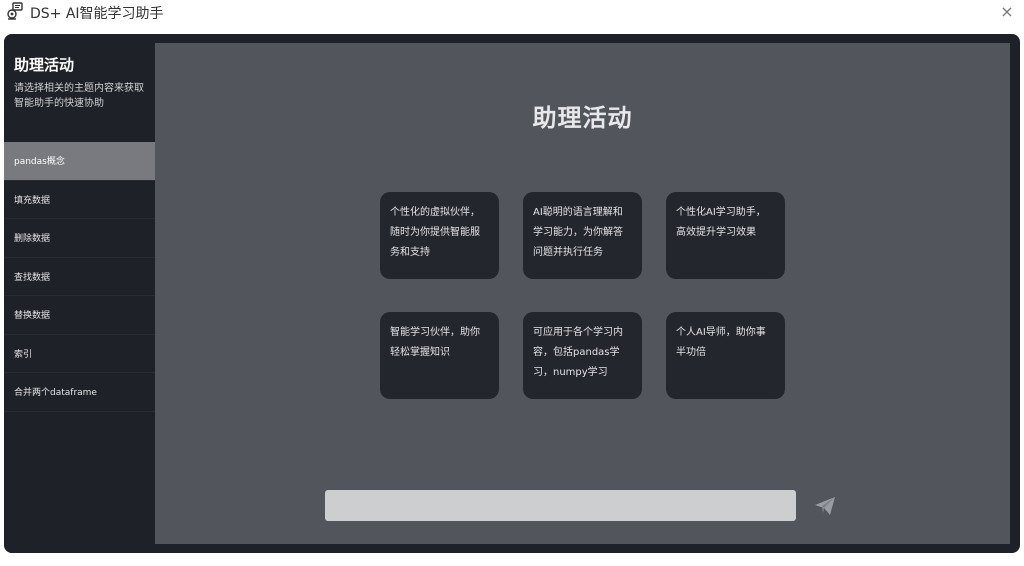 This screenshot has width=1024, height=566. What do you see at coordinates (582, 235) in the screenshot?
I see `feature-card: AI聪明的语言理解和学习能力，为你解答问题并执行任务` at bounding box center [582, 235].